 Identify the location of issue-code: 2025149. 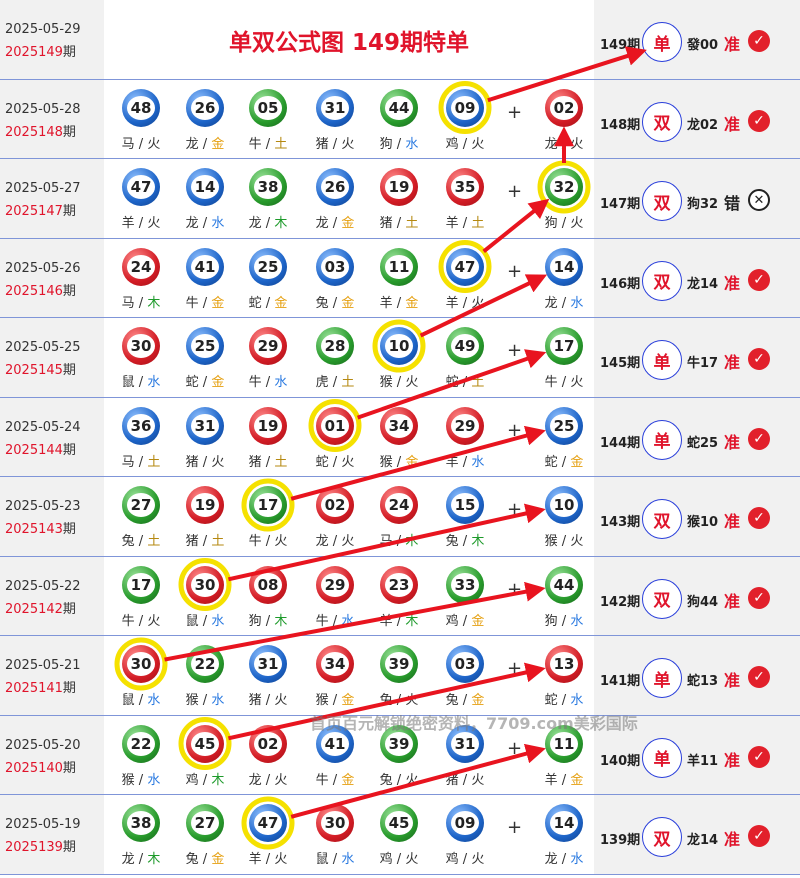
(34, 52).